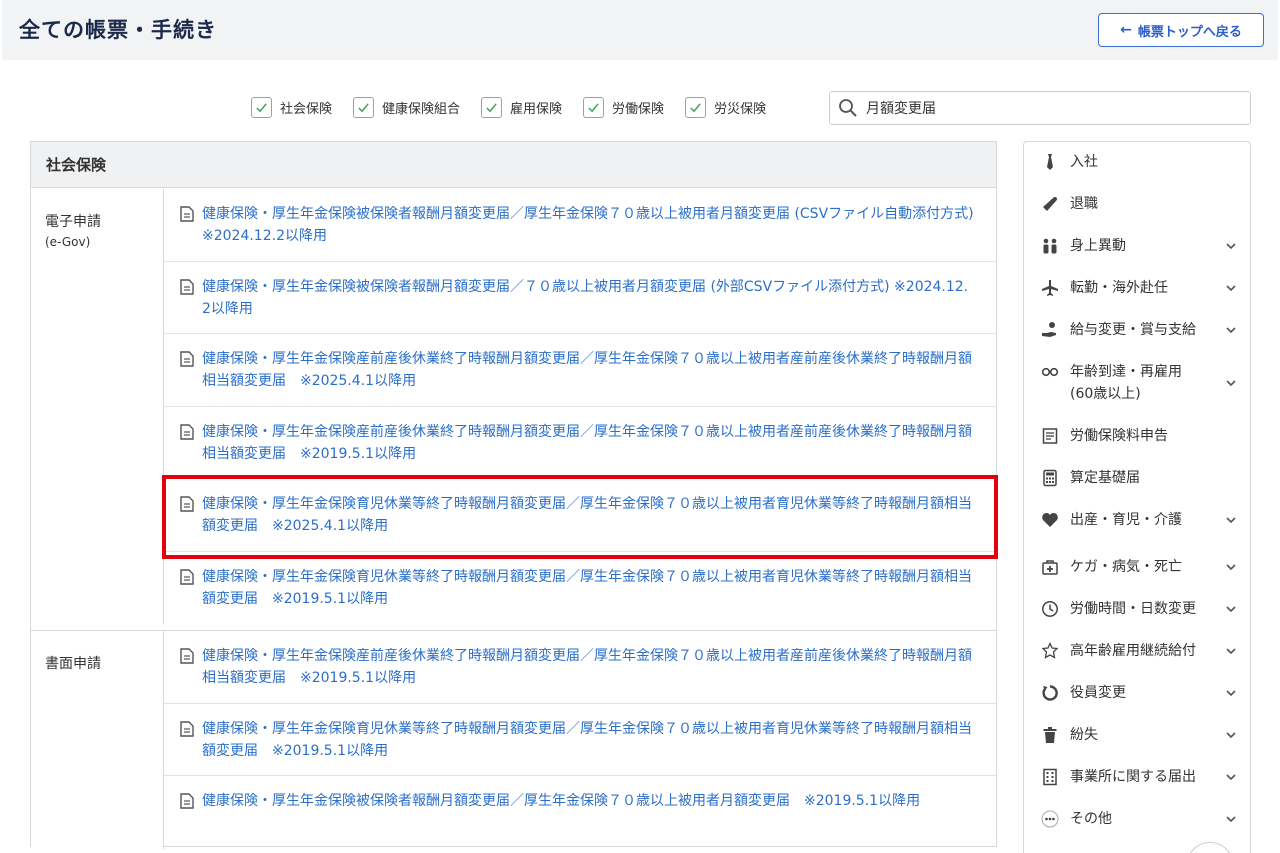 Image resolution: width=1280 pixels, height=853 pixels. What do you see at coordinates (725, 107) in the screenshot?
I see `filter-workers-comp-insurance: 労災保険` at bounding box center [725, 107].